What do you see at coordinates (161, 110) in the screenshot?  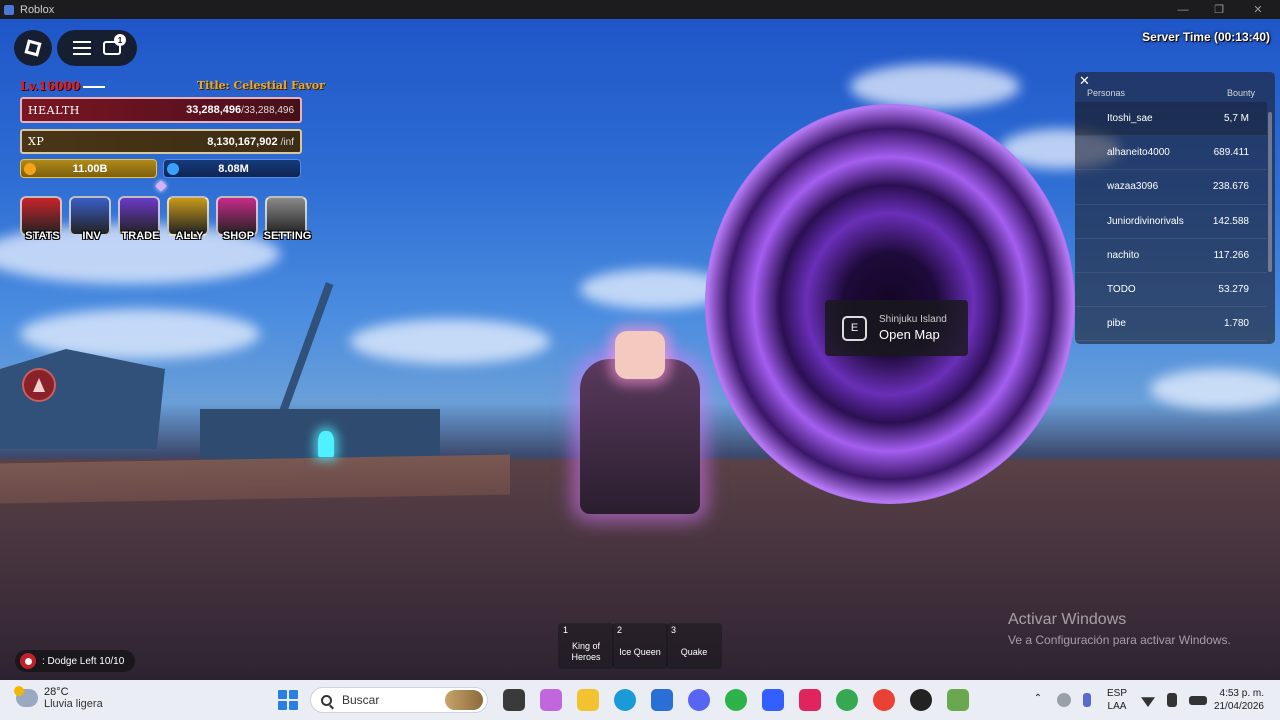 I see `health-bar: HEALTH 33,288,496/33,288,496` at bounding box center [161, 110].